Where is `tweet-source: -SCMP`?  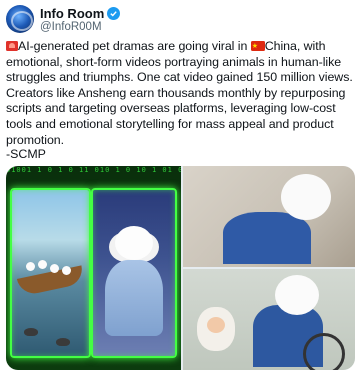
tweet-source: -SCMP is located at coordinates (26, 154).